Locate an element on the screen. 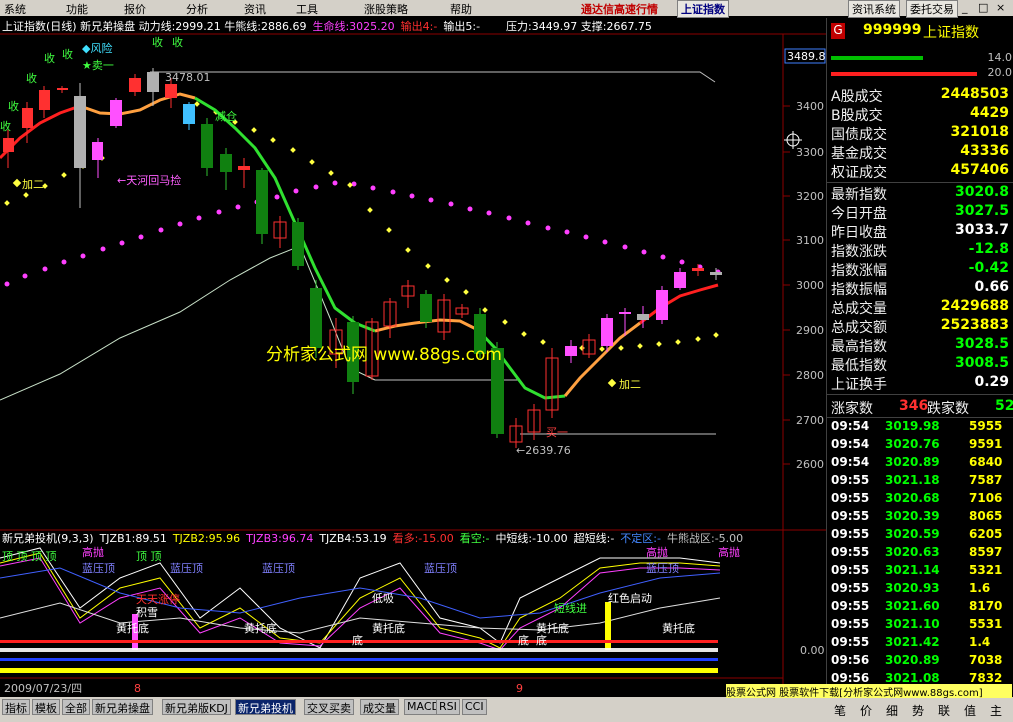 The width and height of the screenshot is (1013, 722). divider is located at coordinates (920, 182).